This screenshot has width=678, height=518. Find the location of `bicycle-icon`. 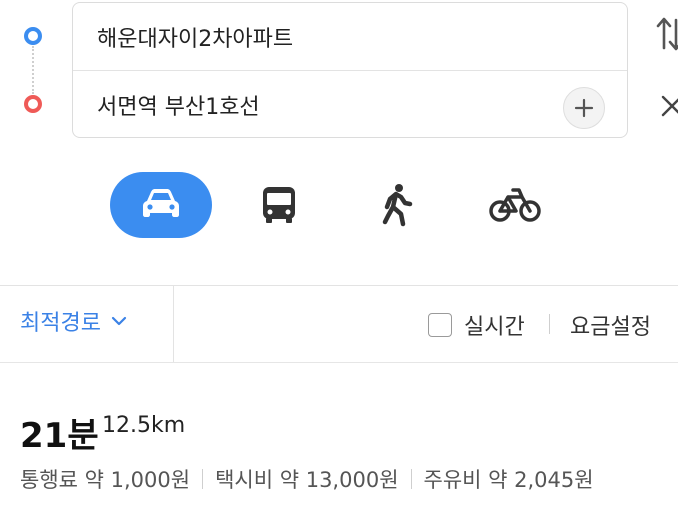

bicycle-icon is located at coordinates (515, 205).